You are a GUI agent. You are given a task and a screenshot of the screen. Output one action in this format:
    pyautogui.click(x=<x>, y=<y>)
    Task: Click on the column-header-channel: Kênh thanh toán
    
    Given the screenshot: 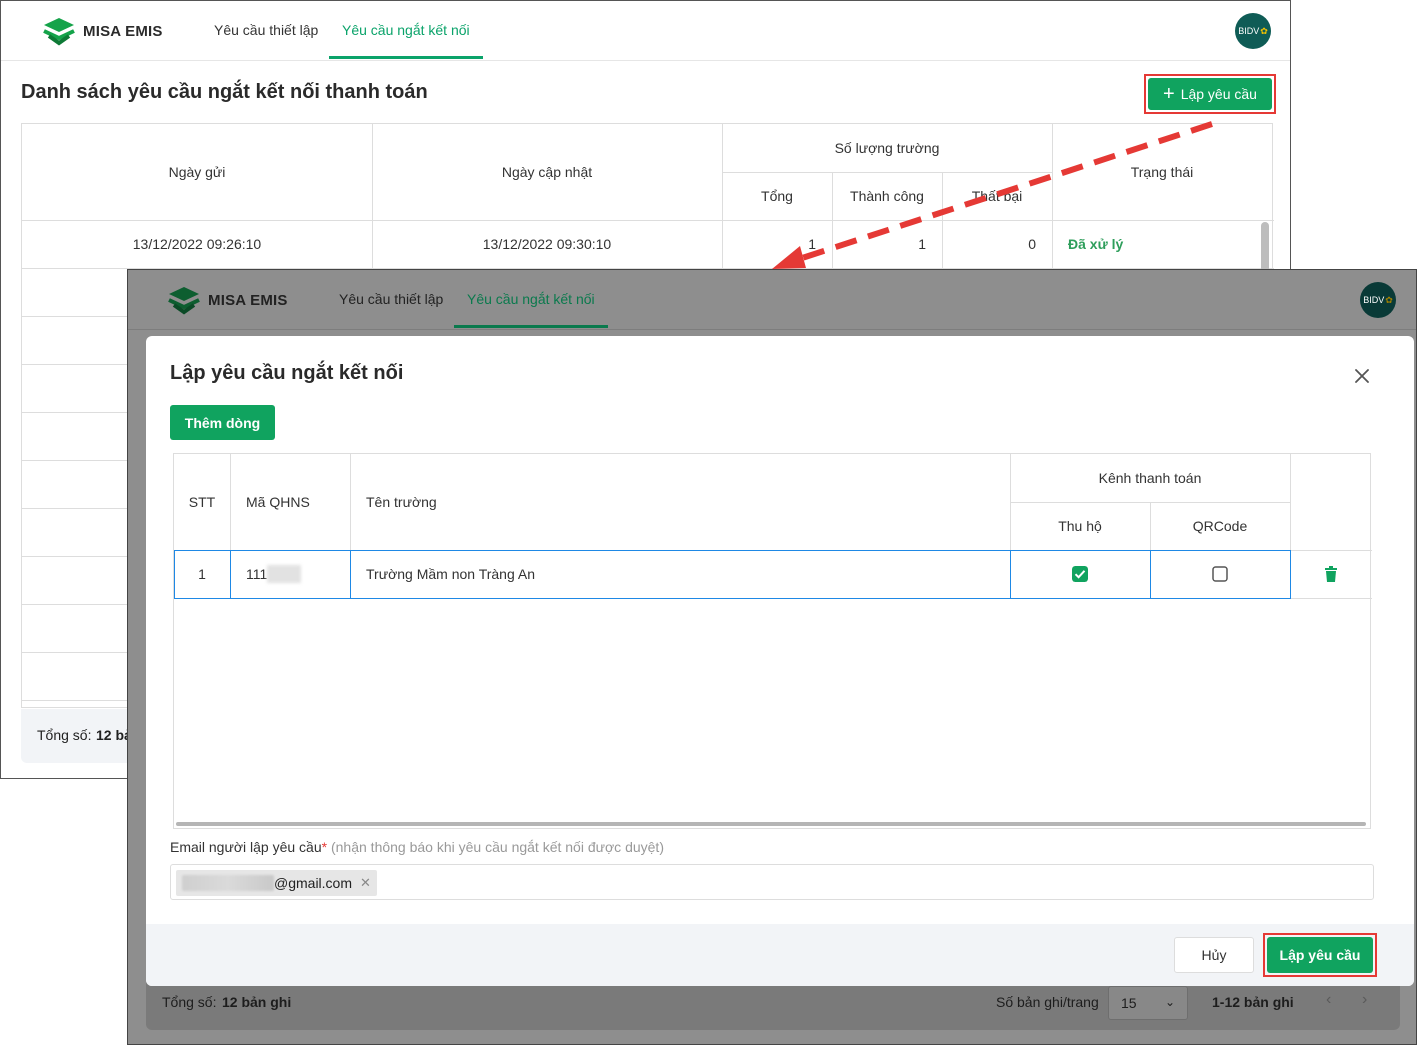 What is the action you would take?
    pyautogui.click(x=1150, y=478)
    